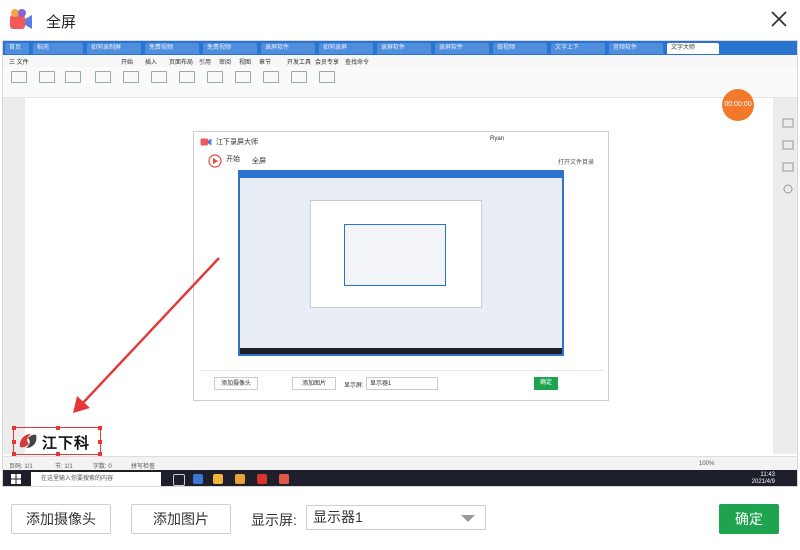 This screenshot has height=550, width=800. I want to click on nested-user: Ryan, so click(497, 139).